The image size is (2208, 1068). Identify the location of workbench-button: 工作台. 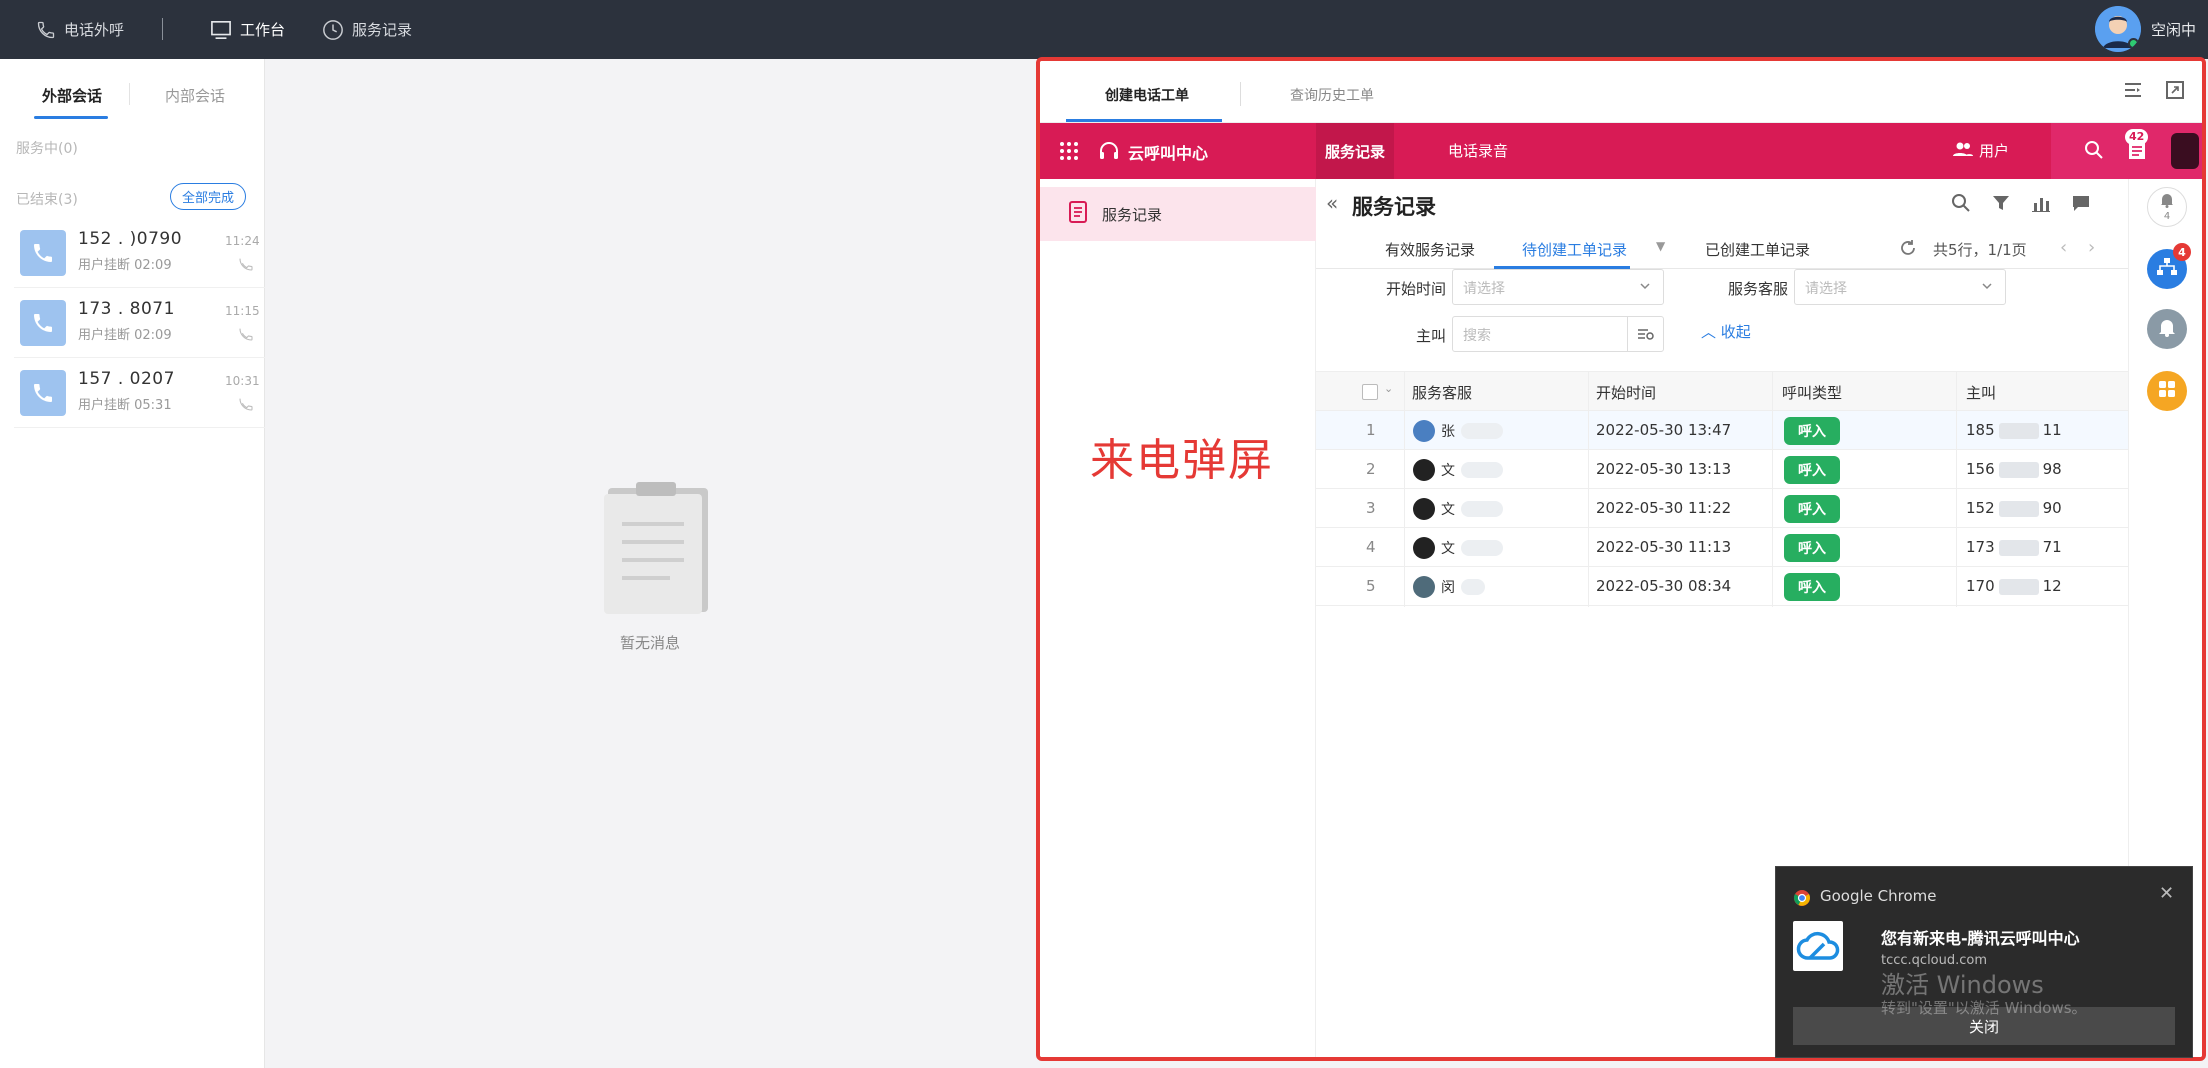
(247, 29).